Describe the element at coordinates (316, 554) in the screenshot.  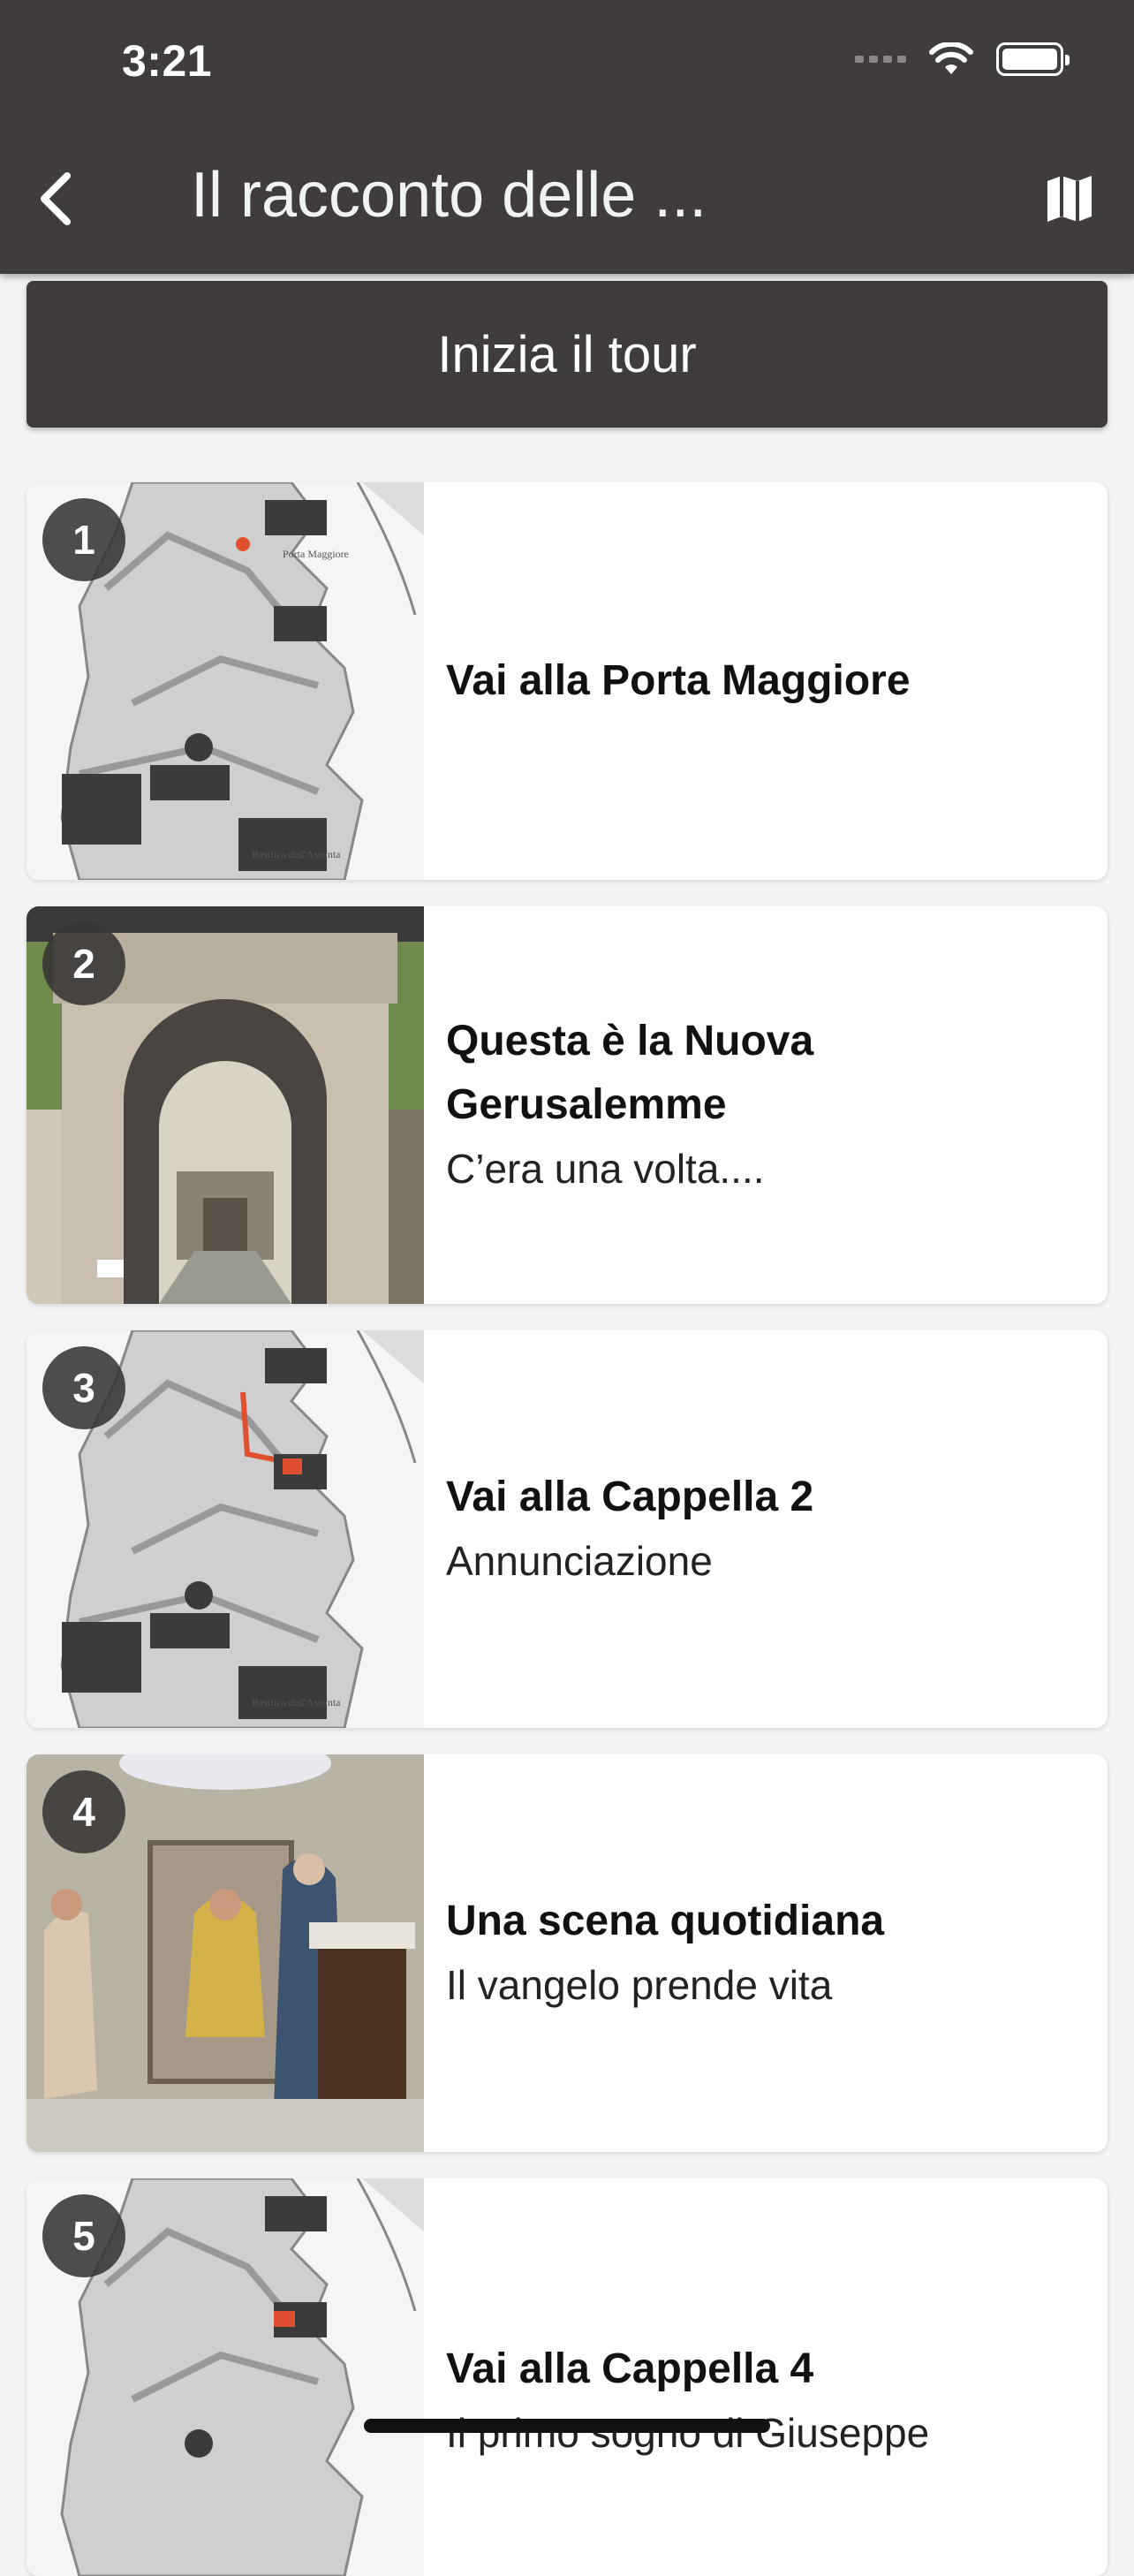
I see `map-label: Porta Maggiore` at that location.